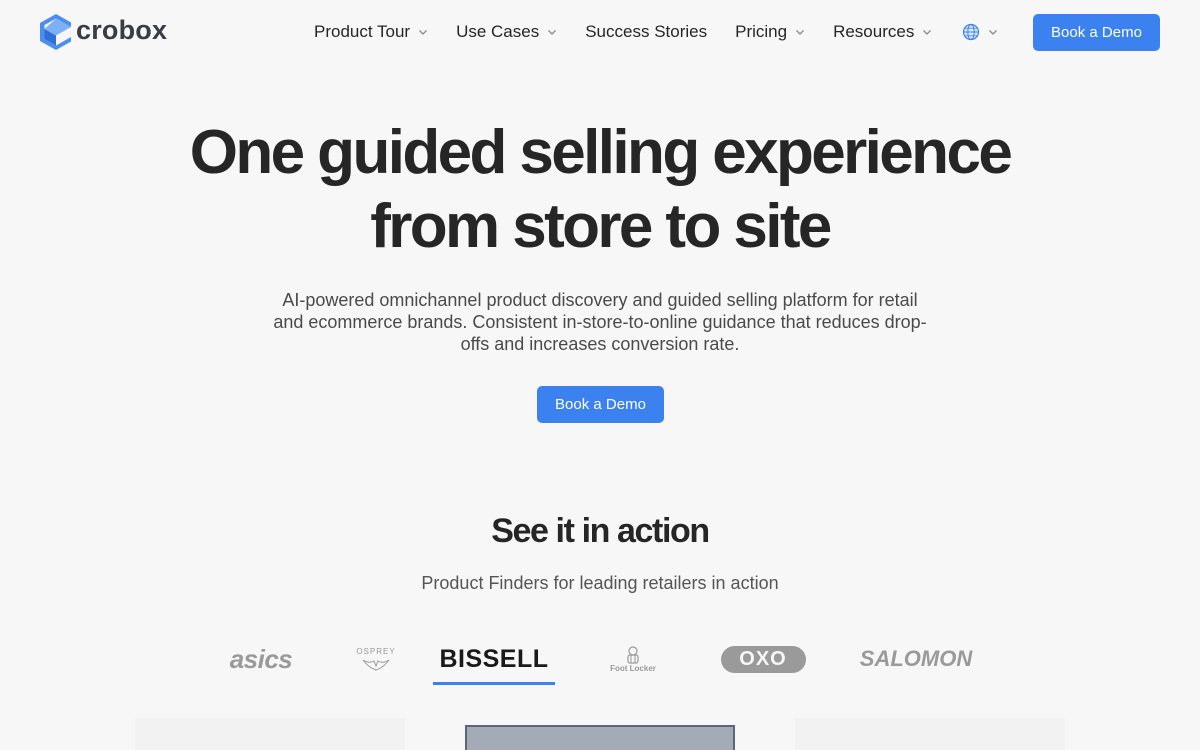 This screenshot has width=1200, height=750. Describe the element at coordinates (601, 152) in the screenshot. I see `hero-title-line-1: One guided selling experience` at that location.